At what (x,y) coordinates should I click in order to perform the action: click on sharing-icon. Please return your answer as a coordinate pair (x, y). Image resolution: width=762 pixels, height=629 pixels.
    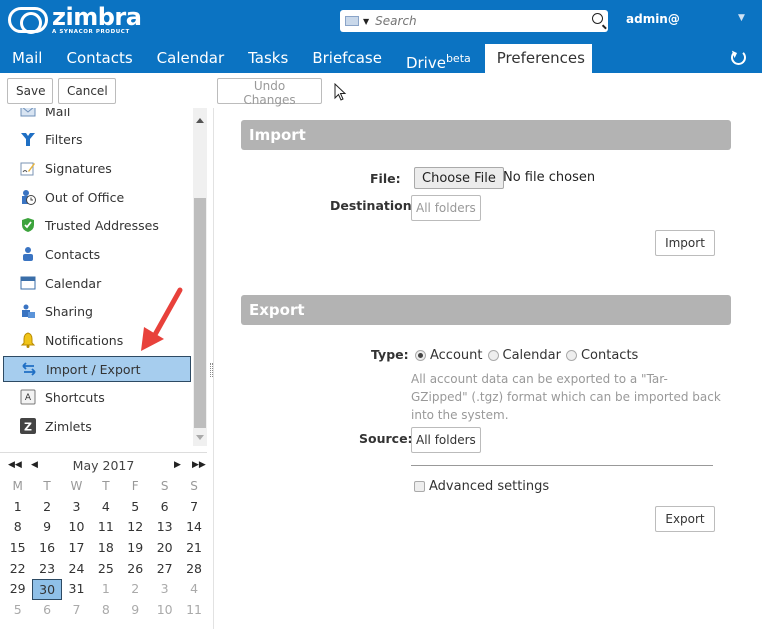
    Looking at the image, I should click on (28, 311).